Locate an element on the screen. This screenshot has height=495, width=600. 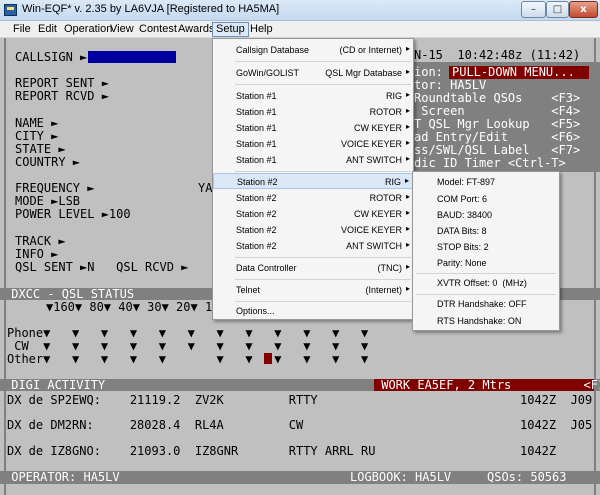
menu-item-station2-rotor: Station #2 ROTOR ▸ is located at coordinates (313, 198).